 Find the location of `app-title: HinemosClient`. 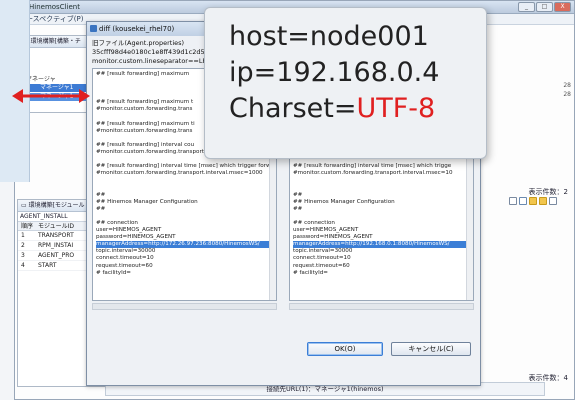

app-title: HinemosClient is located at coordinates (54, 7).